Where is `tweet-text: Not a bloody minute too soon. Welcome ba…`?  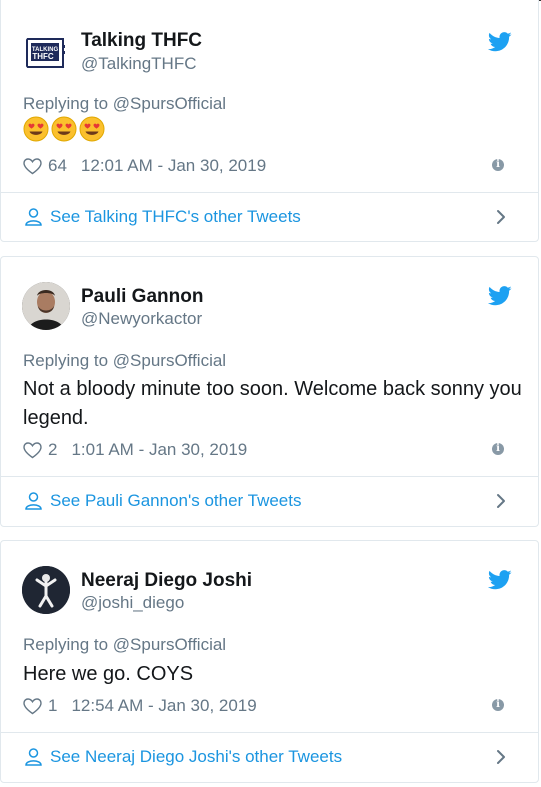 tweet-text: Not a bloody minute too soon. Welcome ba… is located at coordinates (272, 403).